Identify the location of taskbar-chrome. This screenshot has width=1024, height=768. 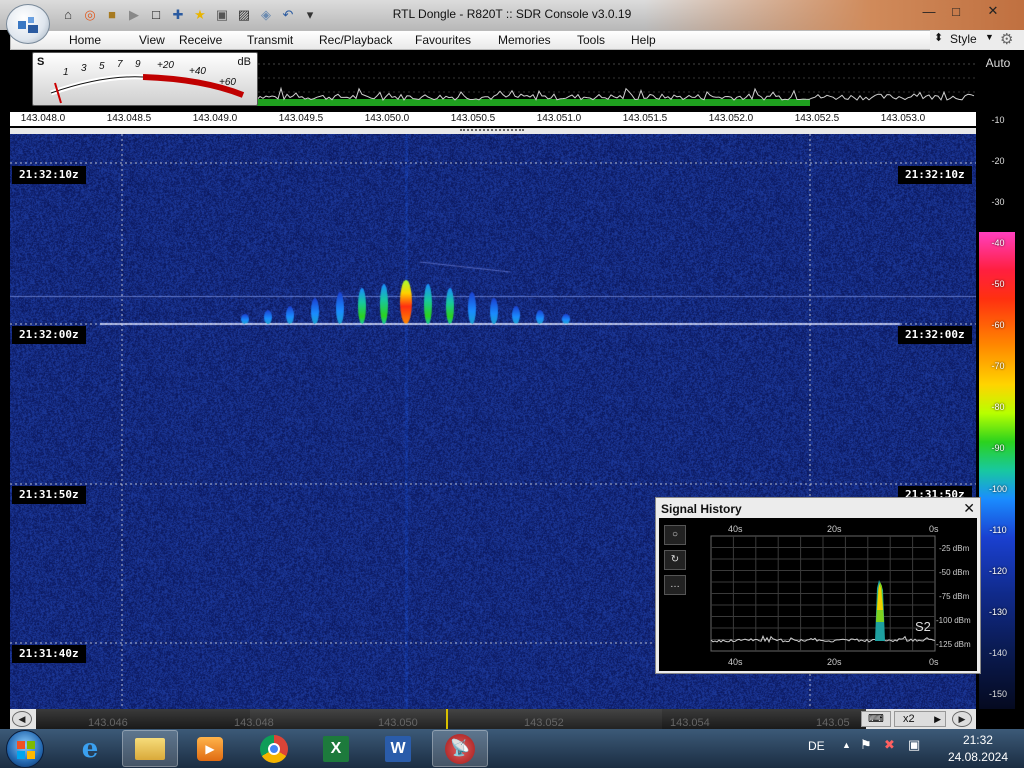
(274, 748).